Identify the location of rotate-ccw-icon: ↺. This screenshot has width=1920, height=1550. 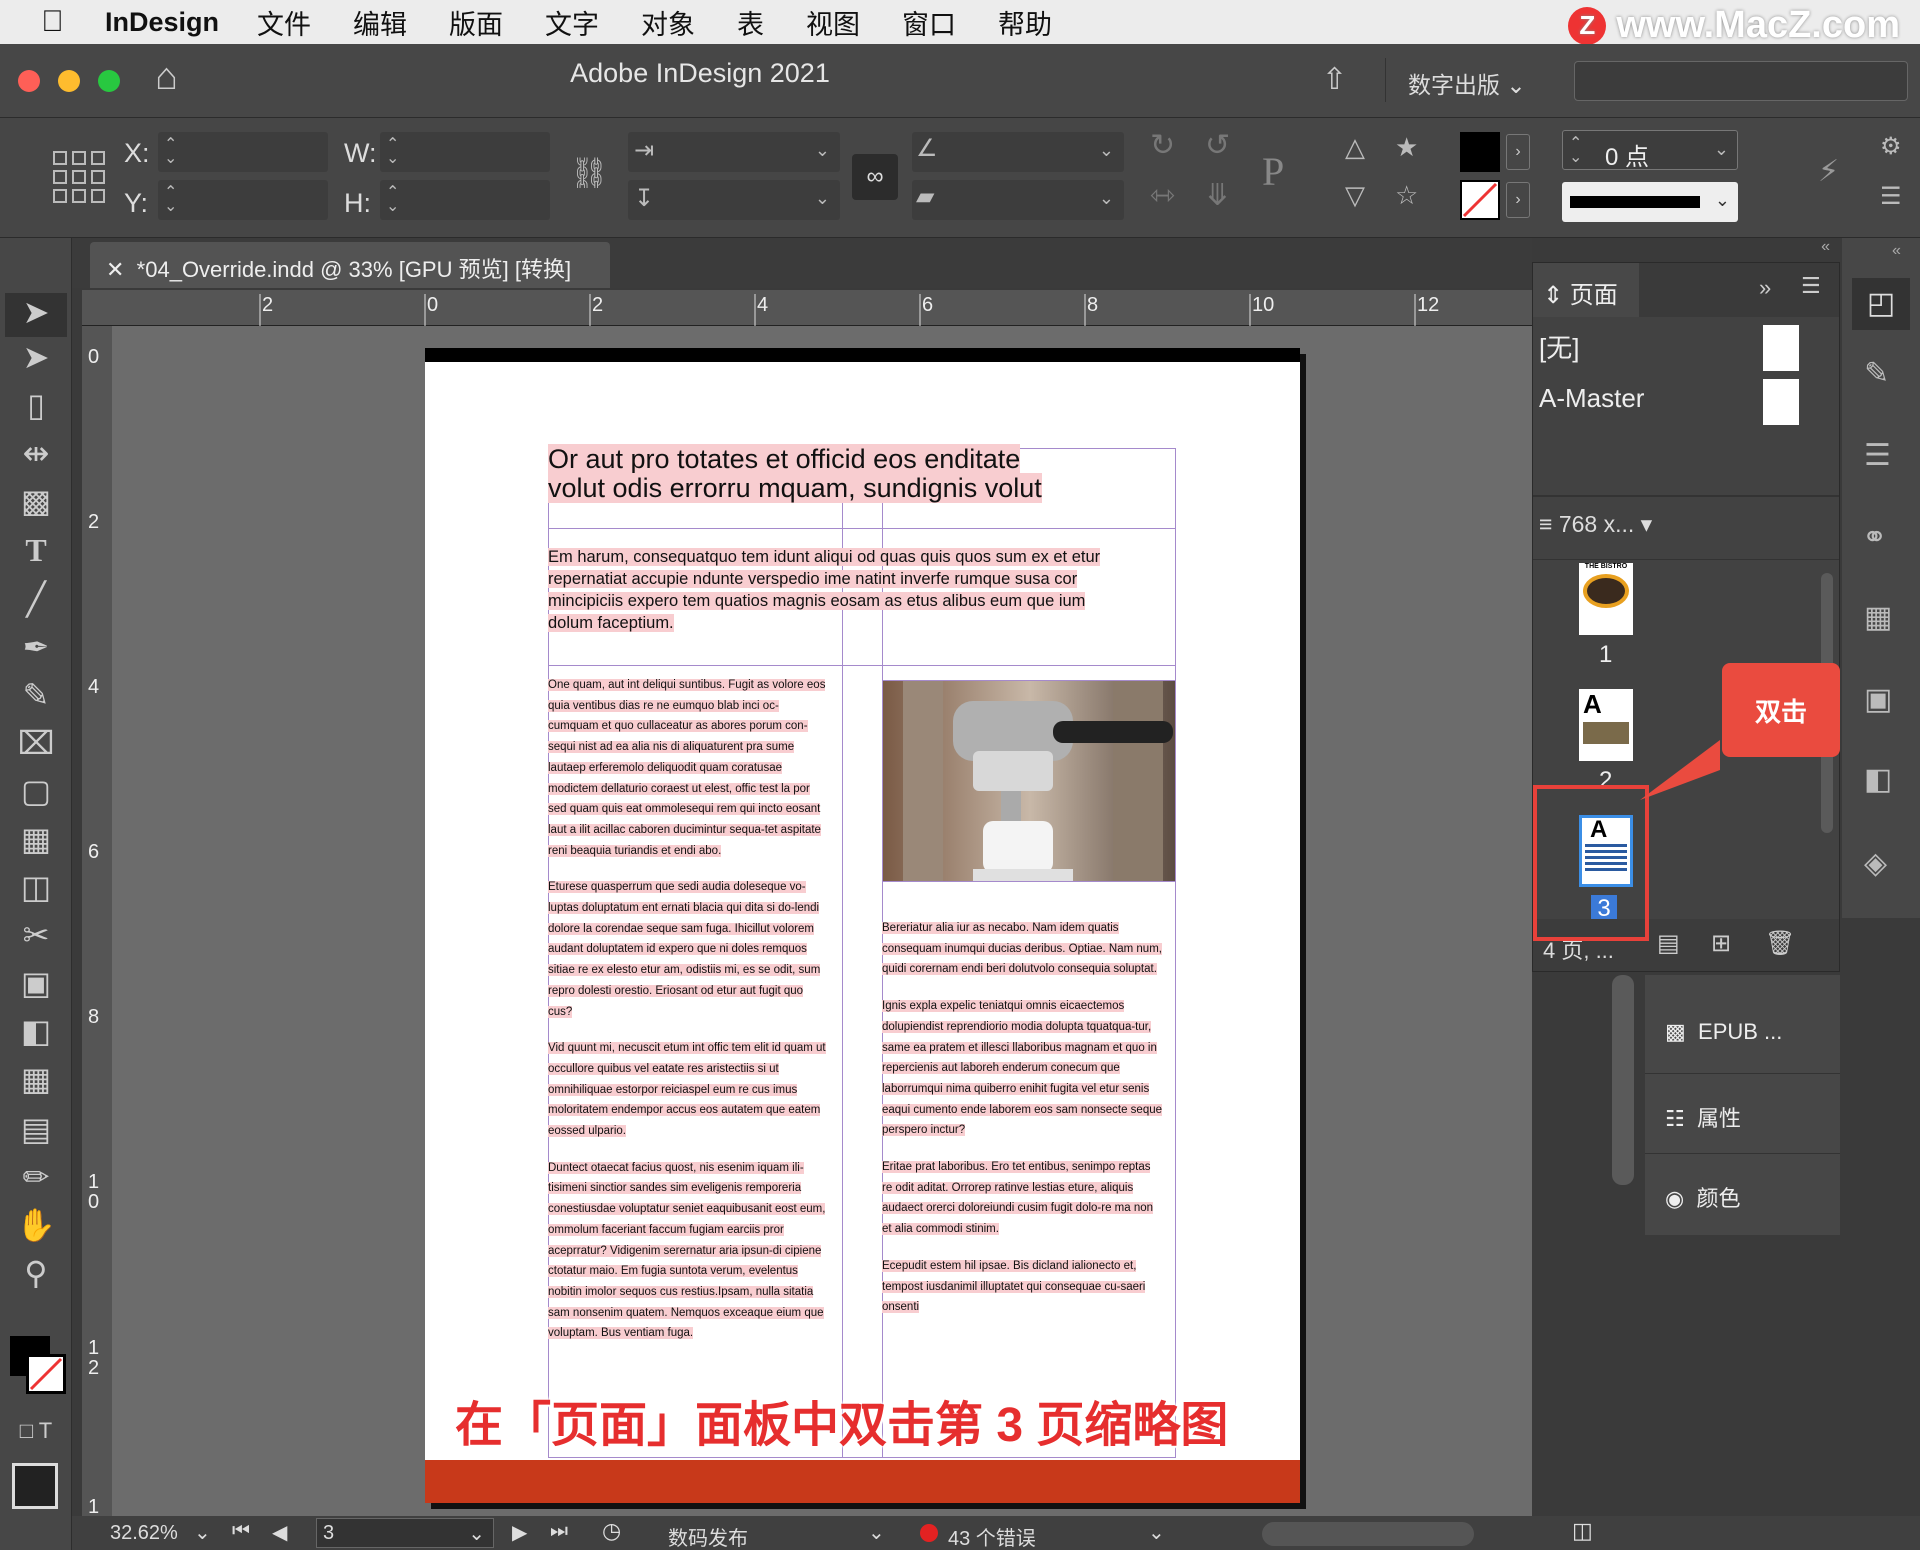
(1217, 145).